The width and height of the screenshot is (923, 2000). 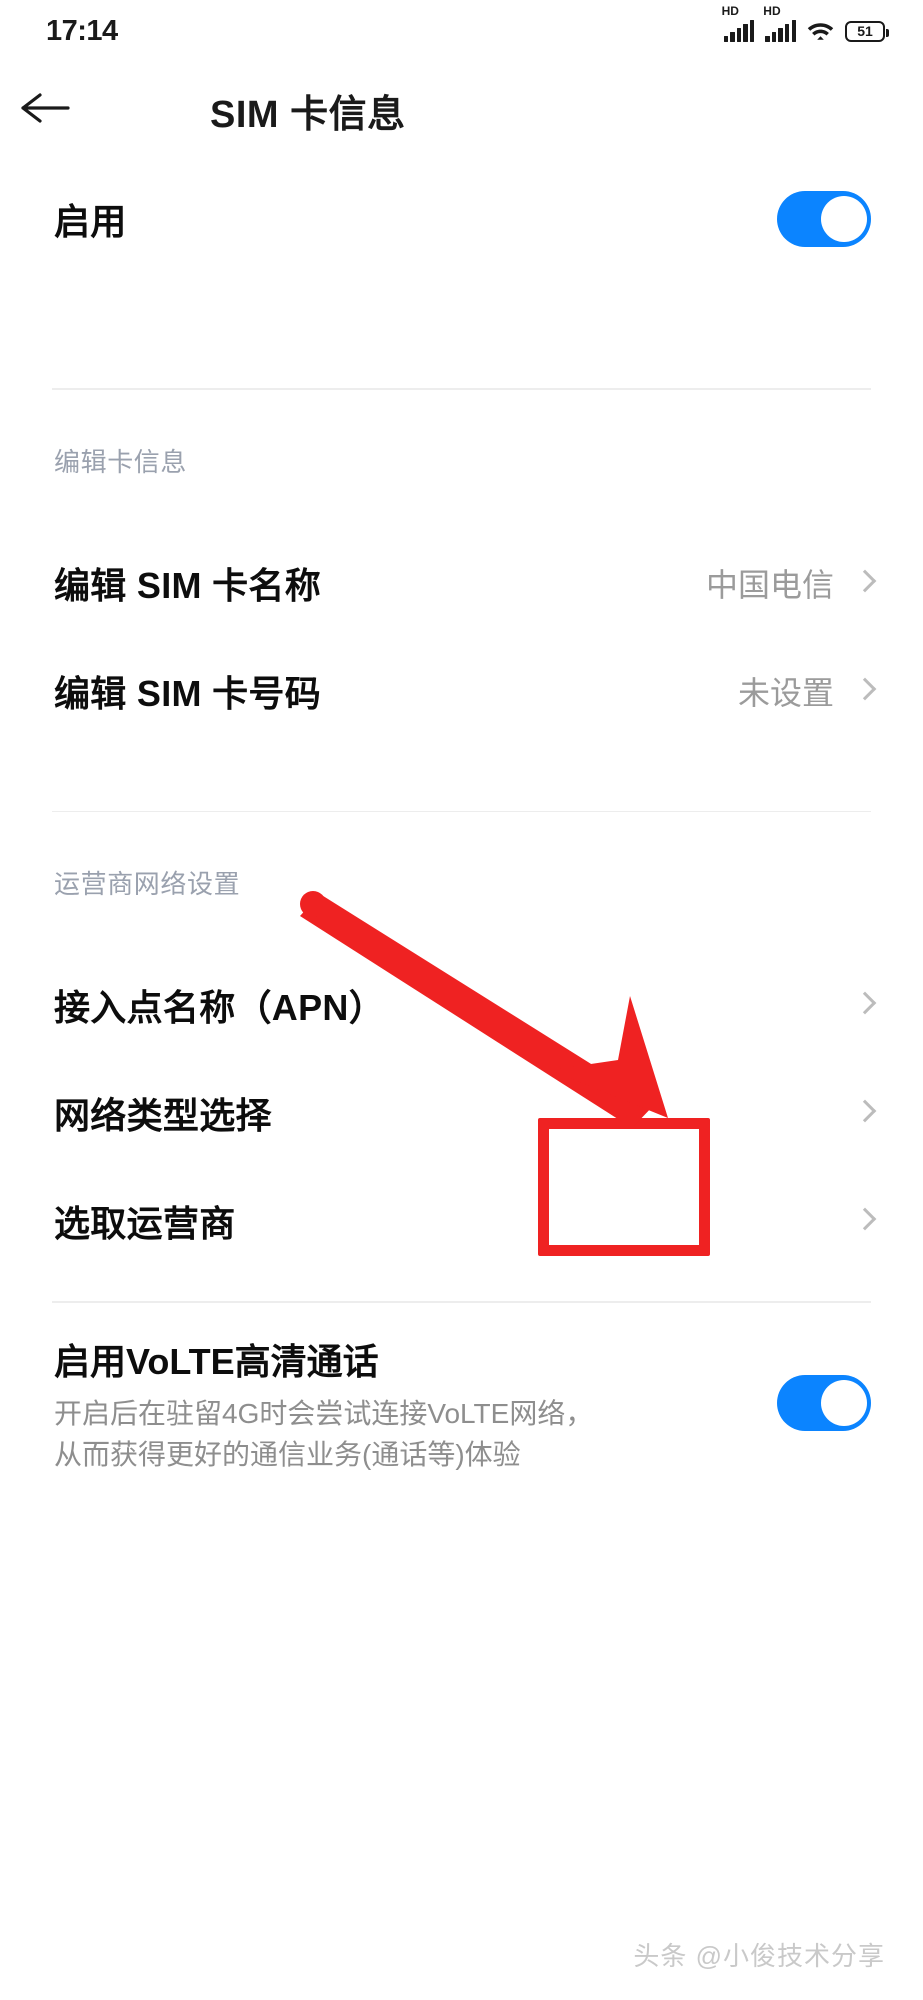 What do you see at coordinates (772, 11) in the screenshot?
I see `hd-label-sim2: HD` at bounding box center [772, 11].